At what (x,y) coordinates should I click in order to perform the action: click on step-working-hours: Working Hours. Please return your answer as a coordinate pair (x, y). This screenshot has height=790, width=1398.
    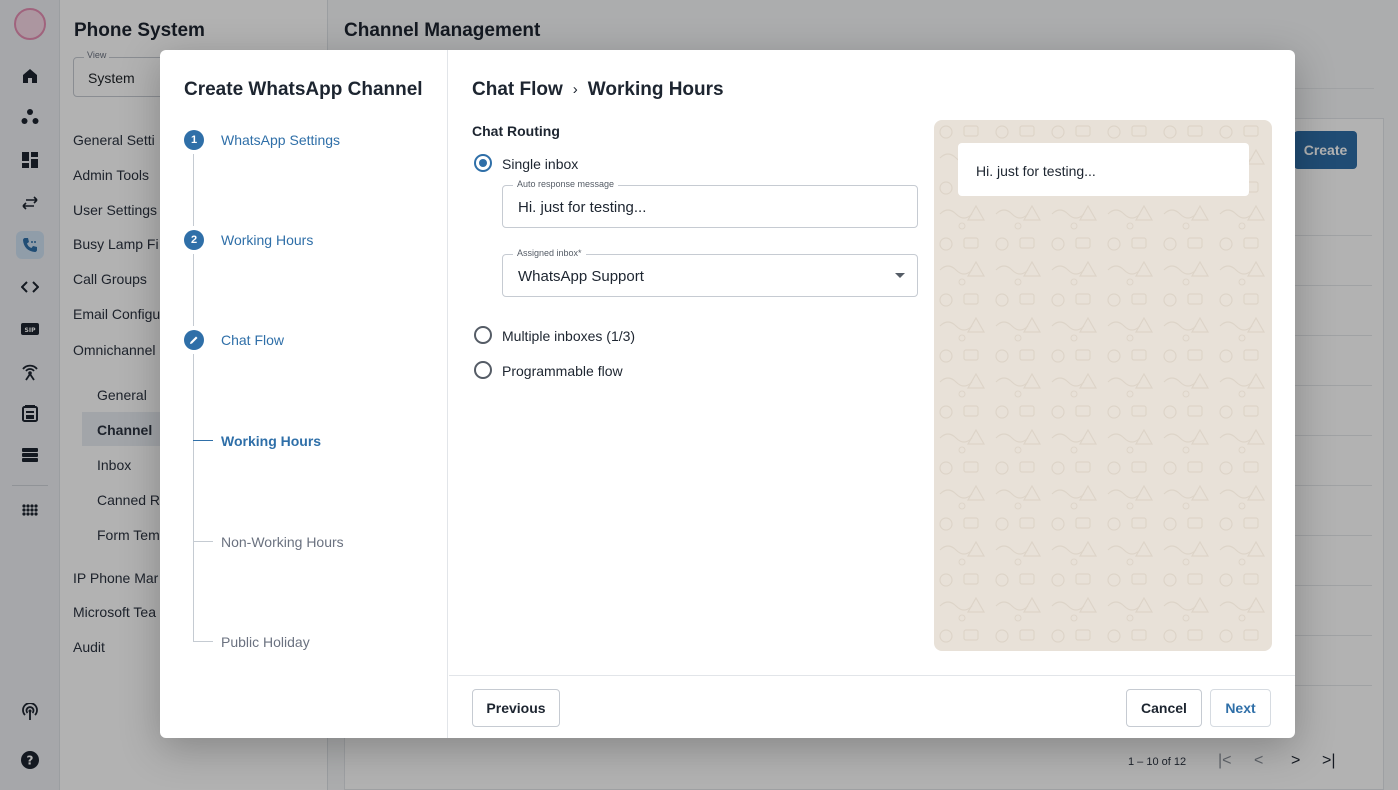
    Looking at the image, I should click on (267, 240).